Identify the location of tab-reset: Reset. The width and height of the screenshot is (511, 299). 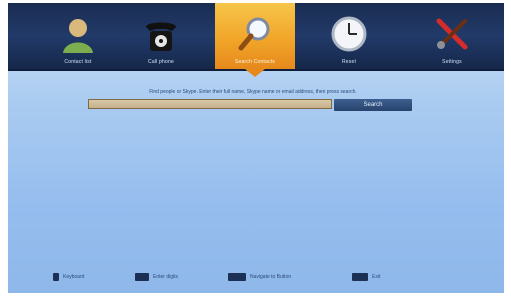
(349, 36).